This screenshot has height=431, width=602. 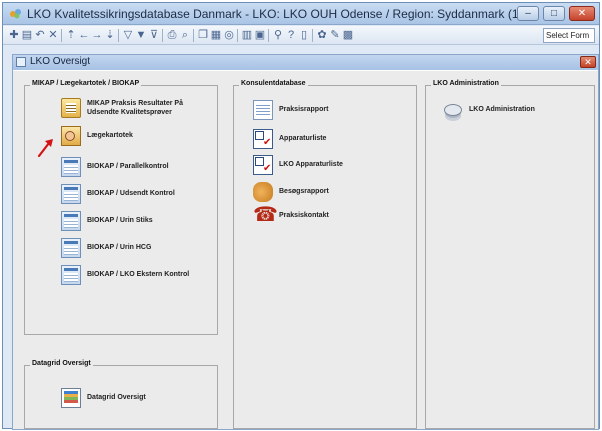 What do you see at coordinates (304, 35) in the screenshot?
I see `doc-icon: ▯` at bounding box center [304, 35].